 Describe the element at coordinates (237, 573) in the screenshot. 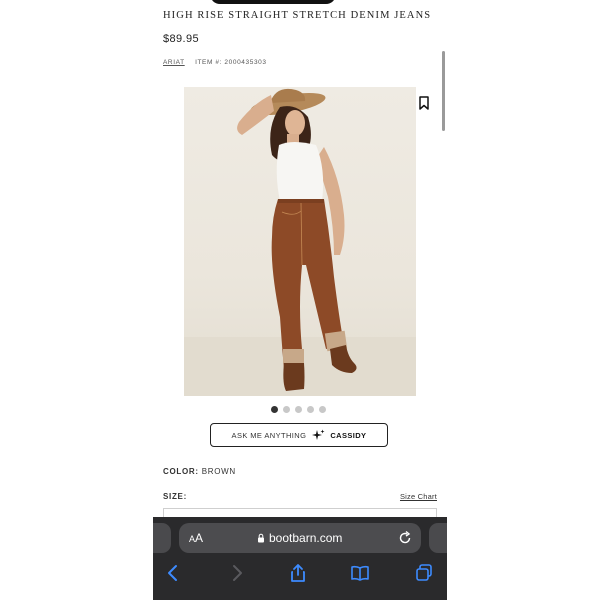

I see `forward-icon` at that location.